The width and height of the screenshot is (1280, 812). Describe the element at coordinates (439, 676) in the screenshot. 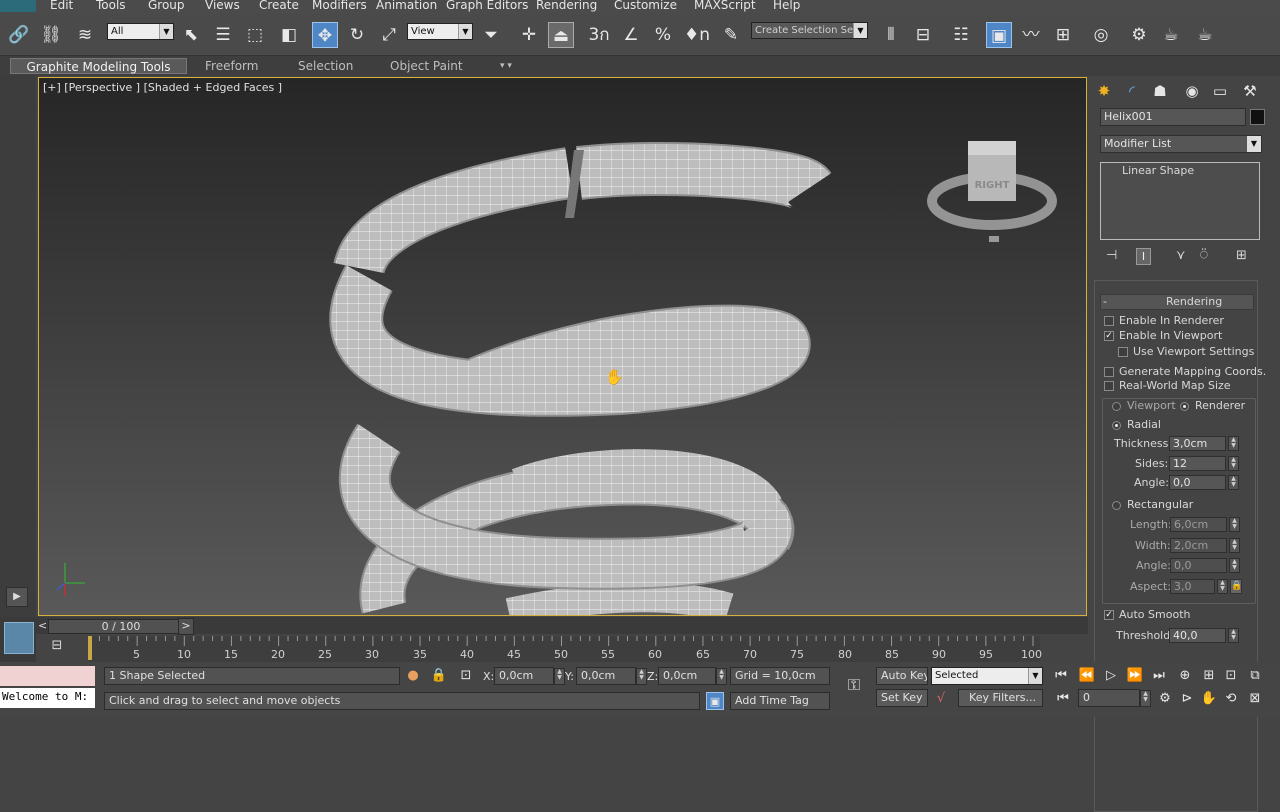

I see `selection-lock-icon: 🔒` at that location.